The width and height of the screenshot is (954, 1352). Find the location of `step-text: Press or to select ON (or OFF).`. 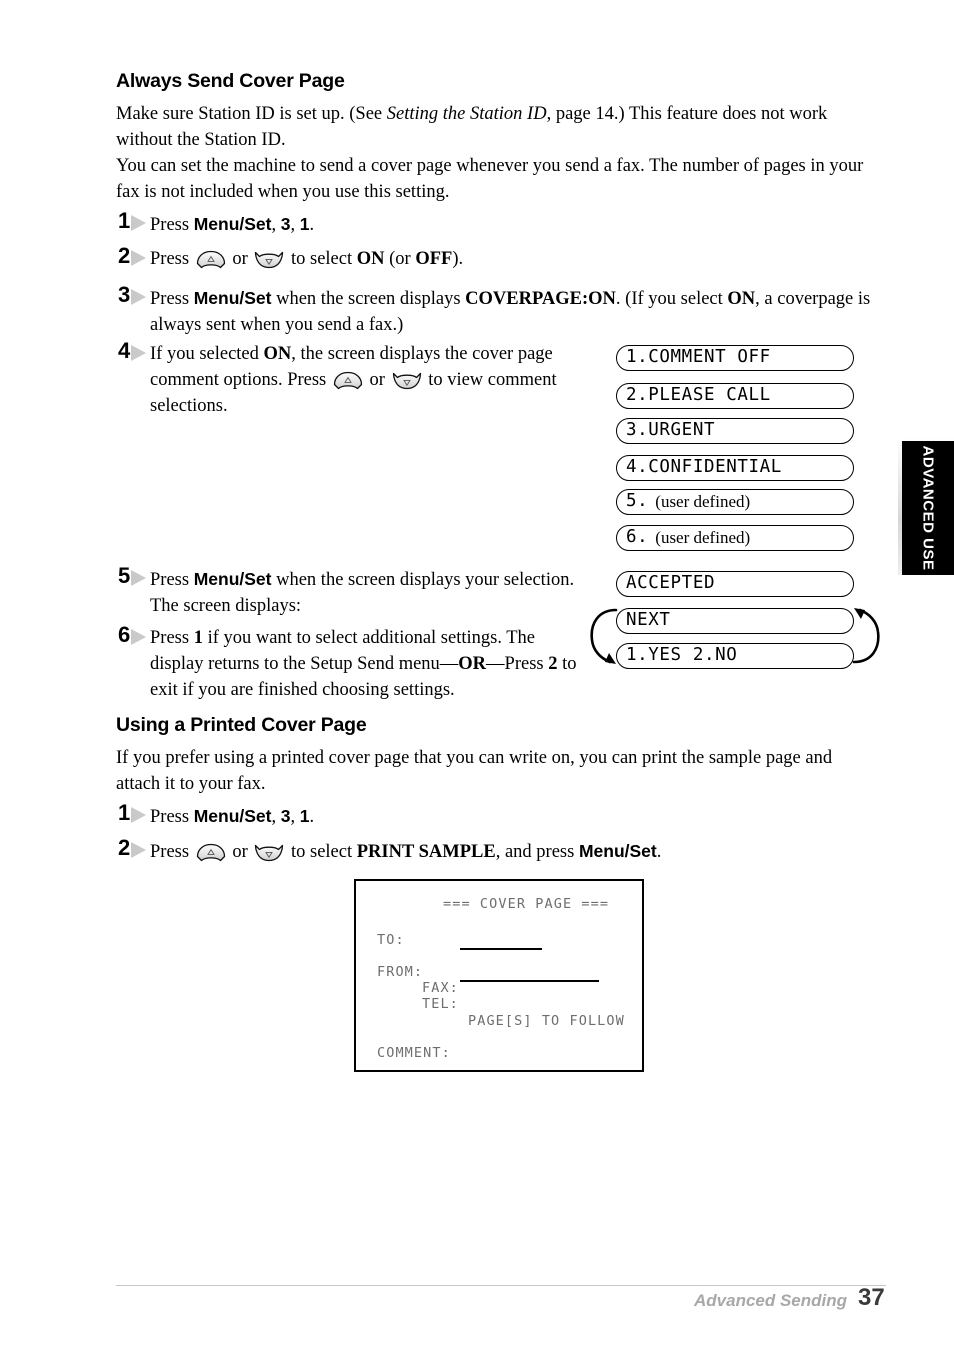

step-text: Press or to select ON (or OFF). is located at coordinates (307, 259).